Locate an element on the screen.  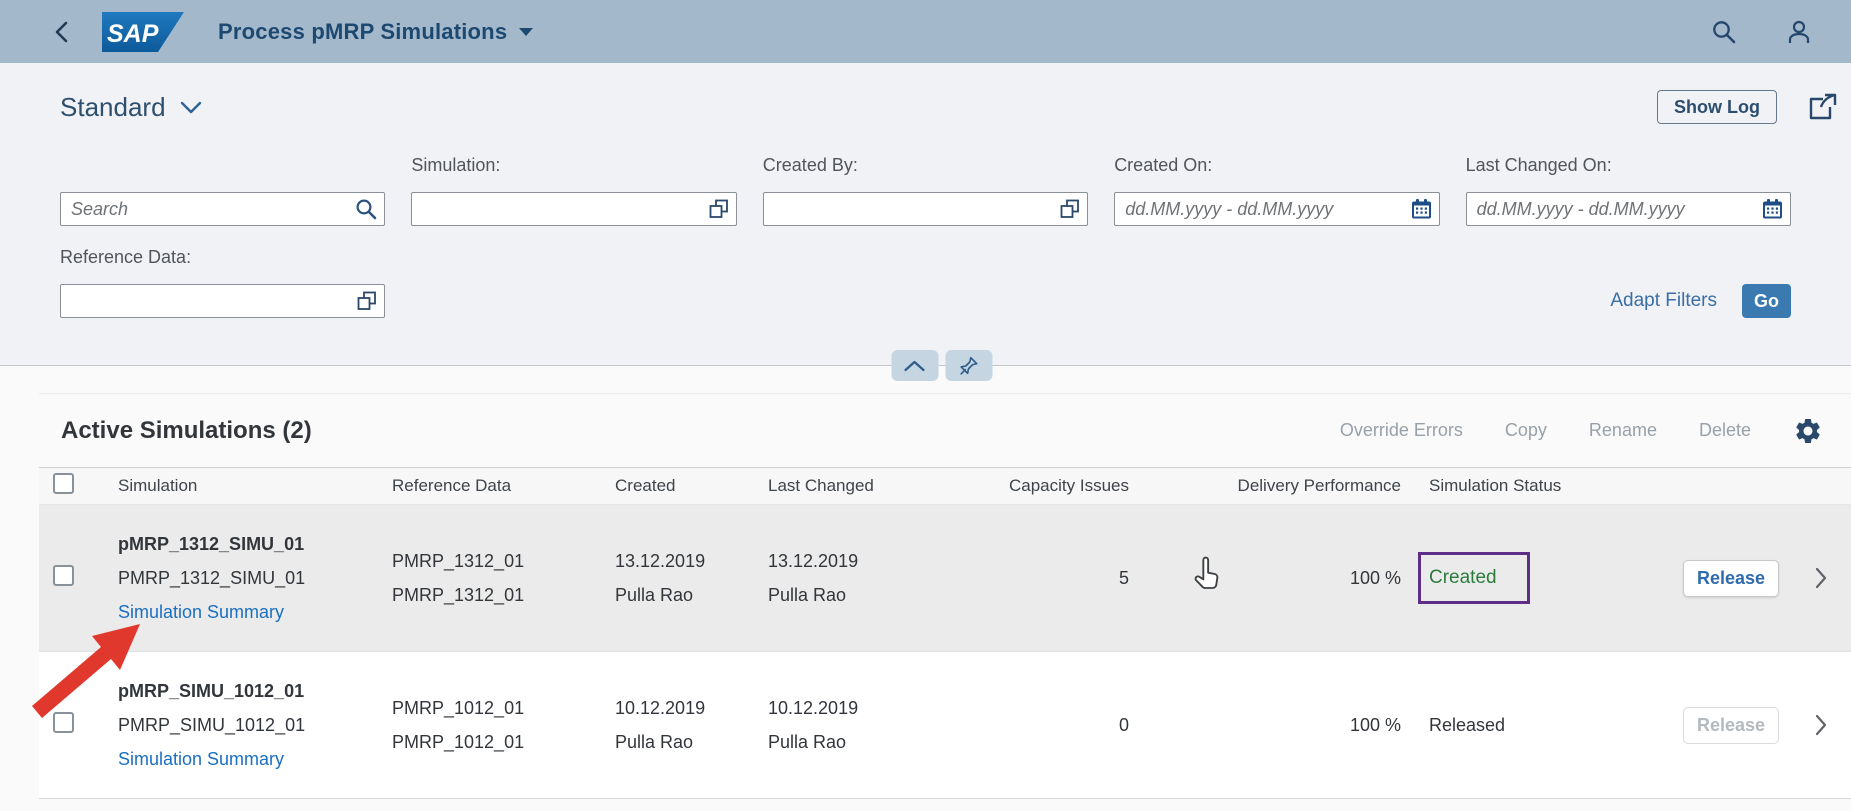
last-changed-on-calendar-button is located at coordinates (1772, 209).